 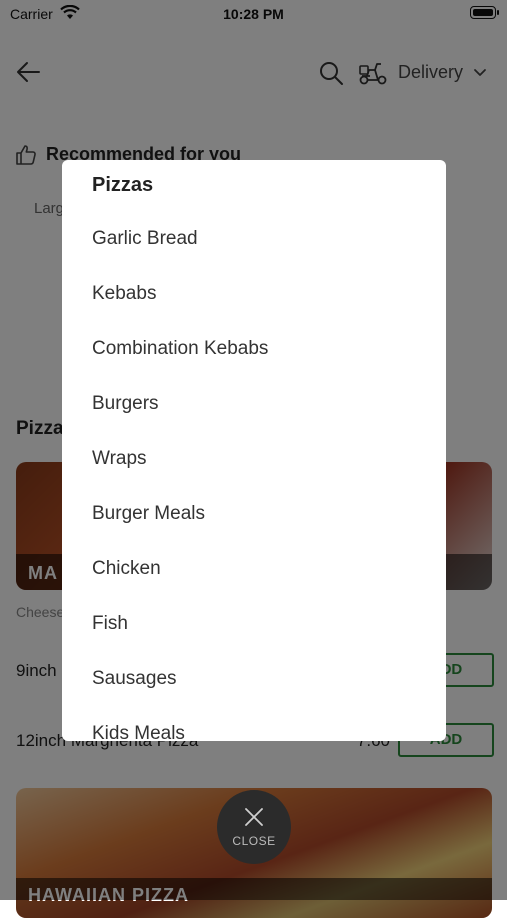 What do you see at coordinates (126, 569) in the screenshot?
I see `menu-item: Chicken` at bounding box center [126, 569].